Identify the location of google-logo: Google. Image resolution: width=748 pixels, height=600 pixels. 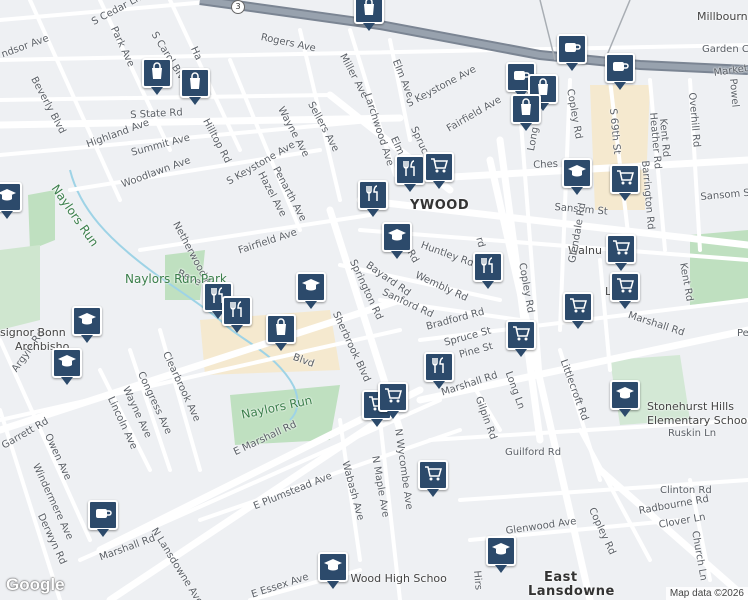
(35, 585).